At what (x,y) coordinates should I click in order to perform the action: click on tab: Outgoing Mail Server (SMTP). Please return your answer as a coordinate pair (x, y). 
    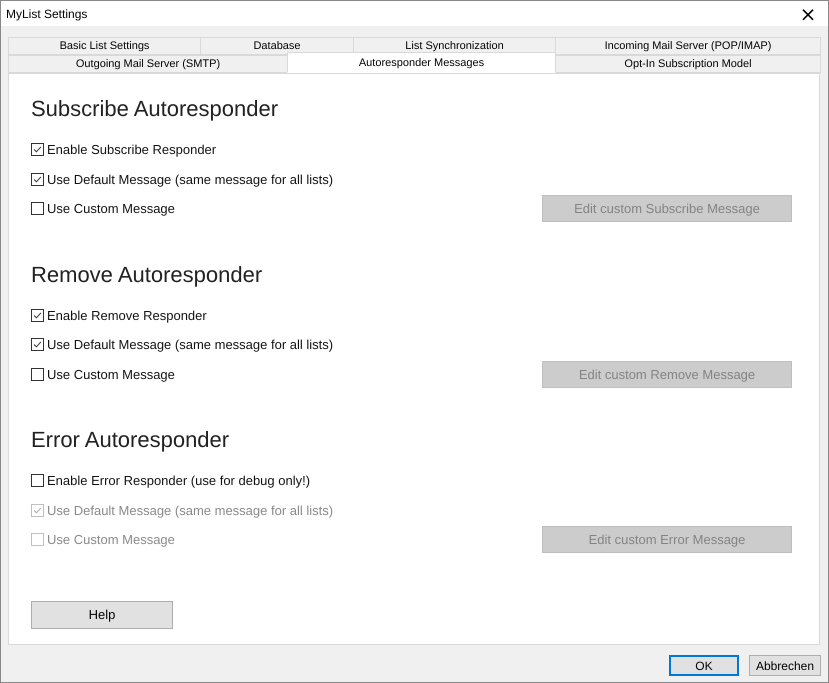
    Looking at the image, I should click on (148, 64).